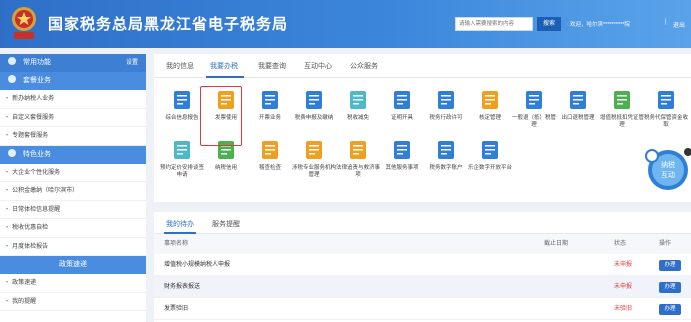 The image size is (691, 322). Describe the element at coordinates (490, 100) in the screenshot. I see `verify-icon` at that location.